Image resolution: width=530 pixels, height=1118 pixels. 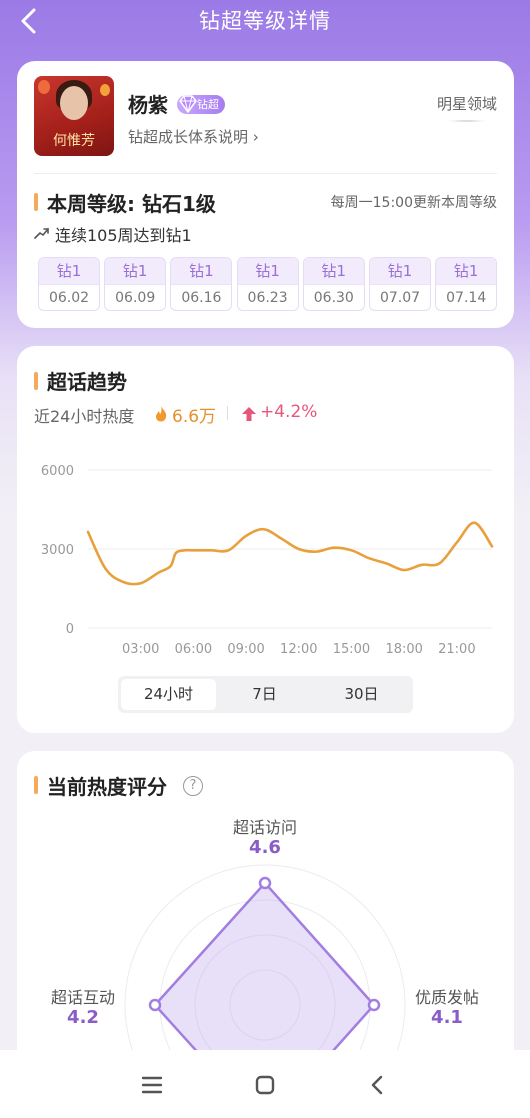 I want to click on x-tick-label: 06:00, so click(x=193, y=649).